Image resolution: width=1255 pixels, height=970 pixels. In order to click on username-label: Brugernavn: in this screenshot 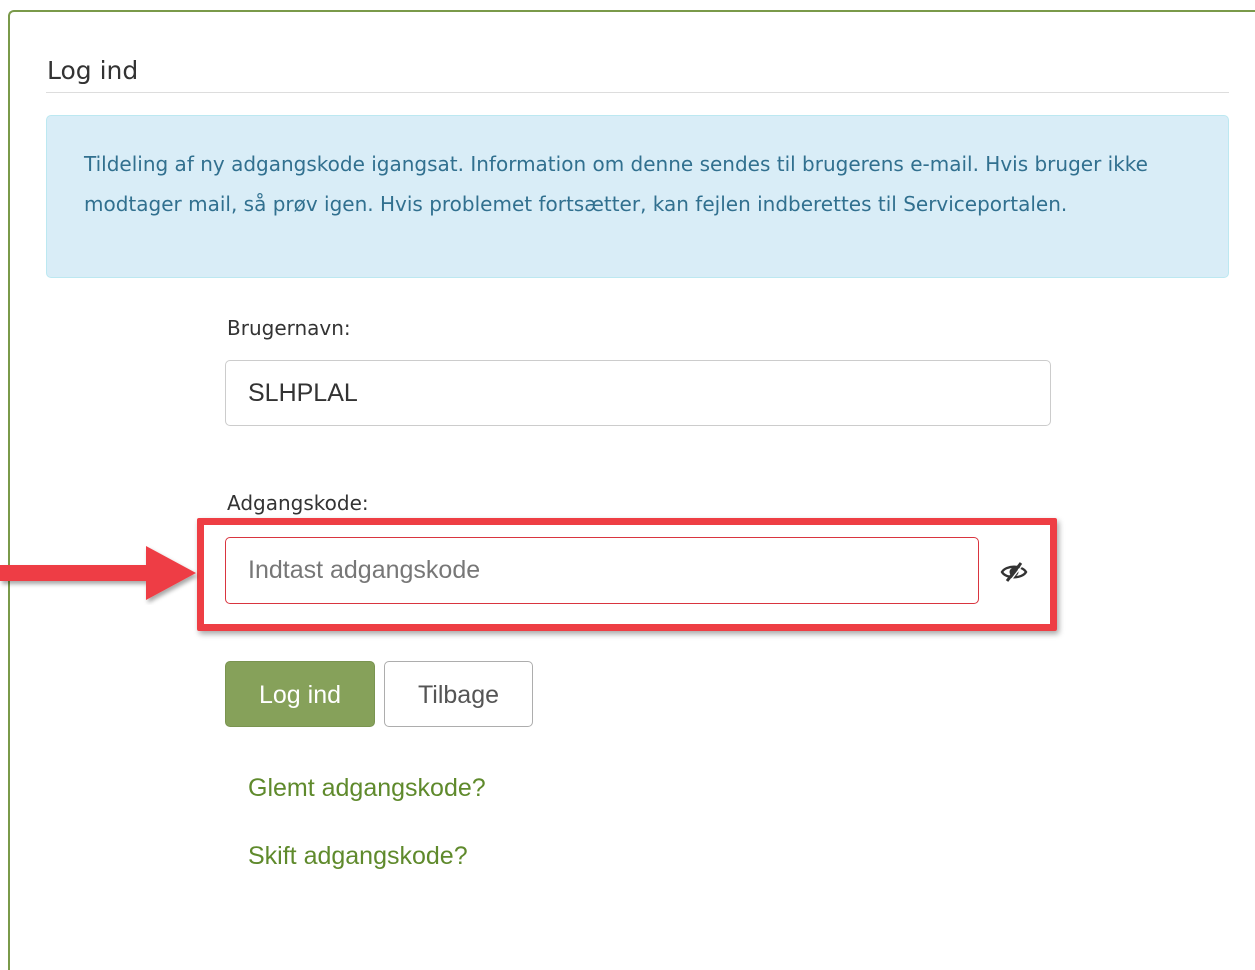, I will do `click(289, 328)`.